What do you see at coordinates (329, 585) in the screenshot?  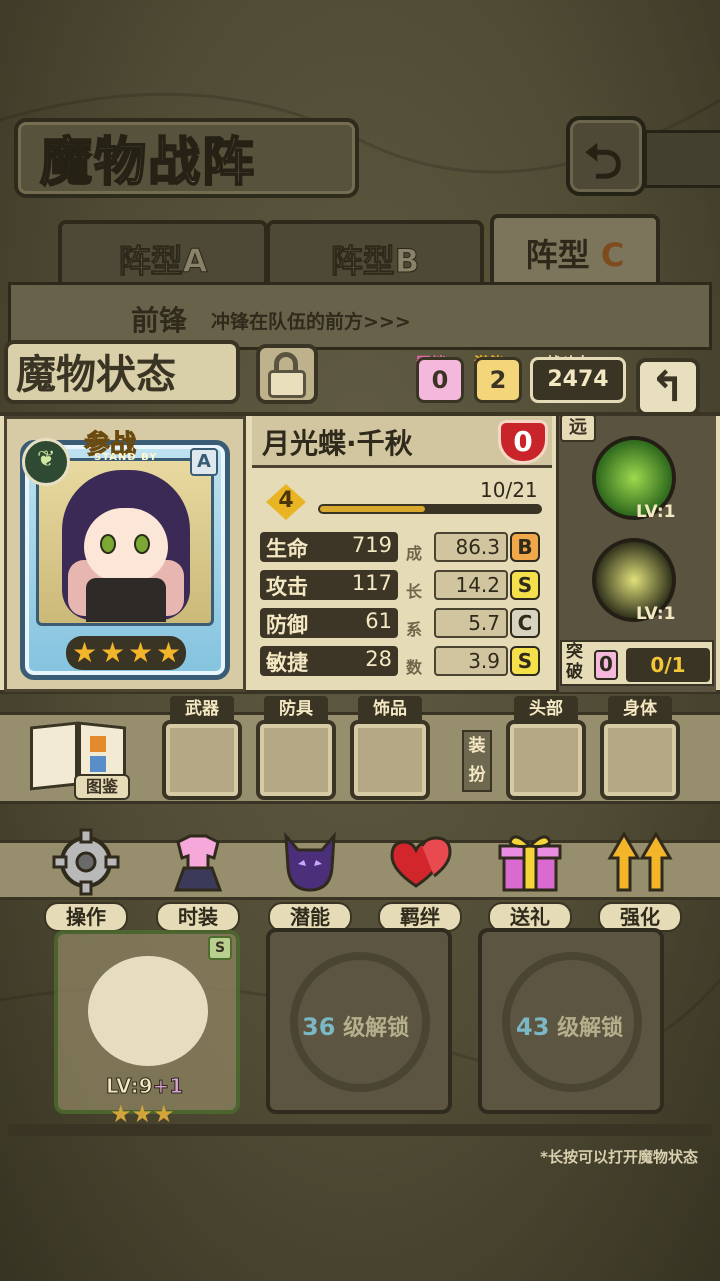 I see `stat-attack: 攻击 117` at bounding box center [329, 585].